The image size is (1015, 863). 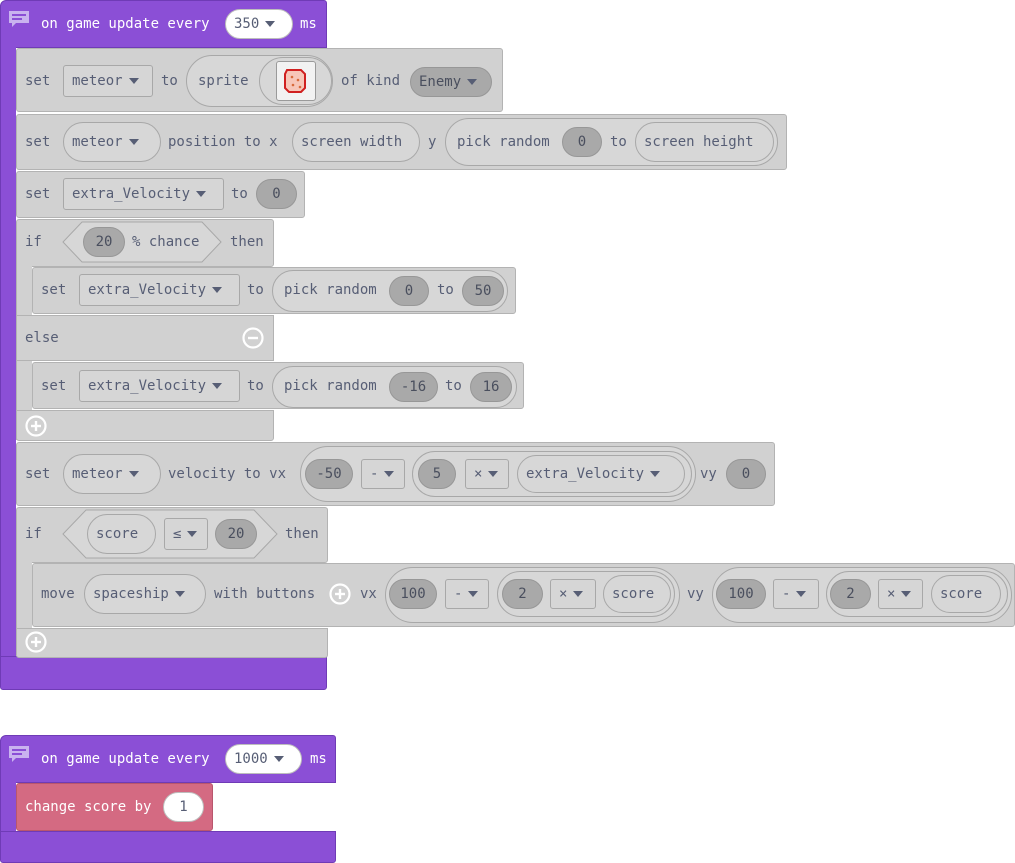 I want to click on number-value: 0, so click(x=746, y=474).